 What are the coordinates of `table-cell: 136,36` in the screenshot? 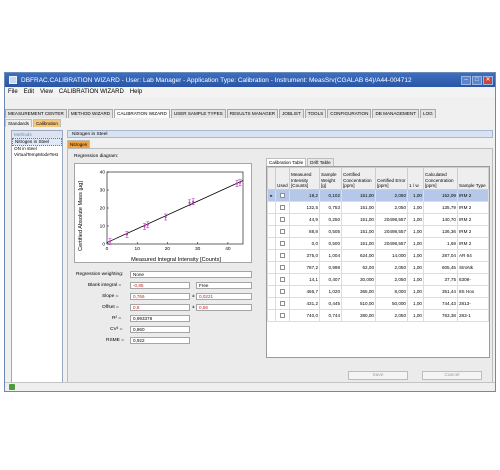 It's located at (440, 231).